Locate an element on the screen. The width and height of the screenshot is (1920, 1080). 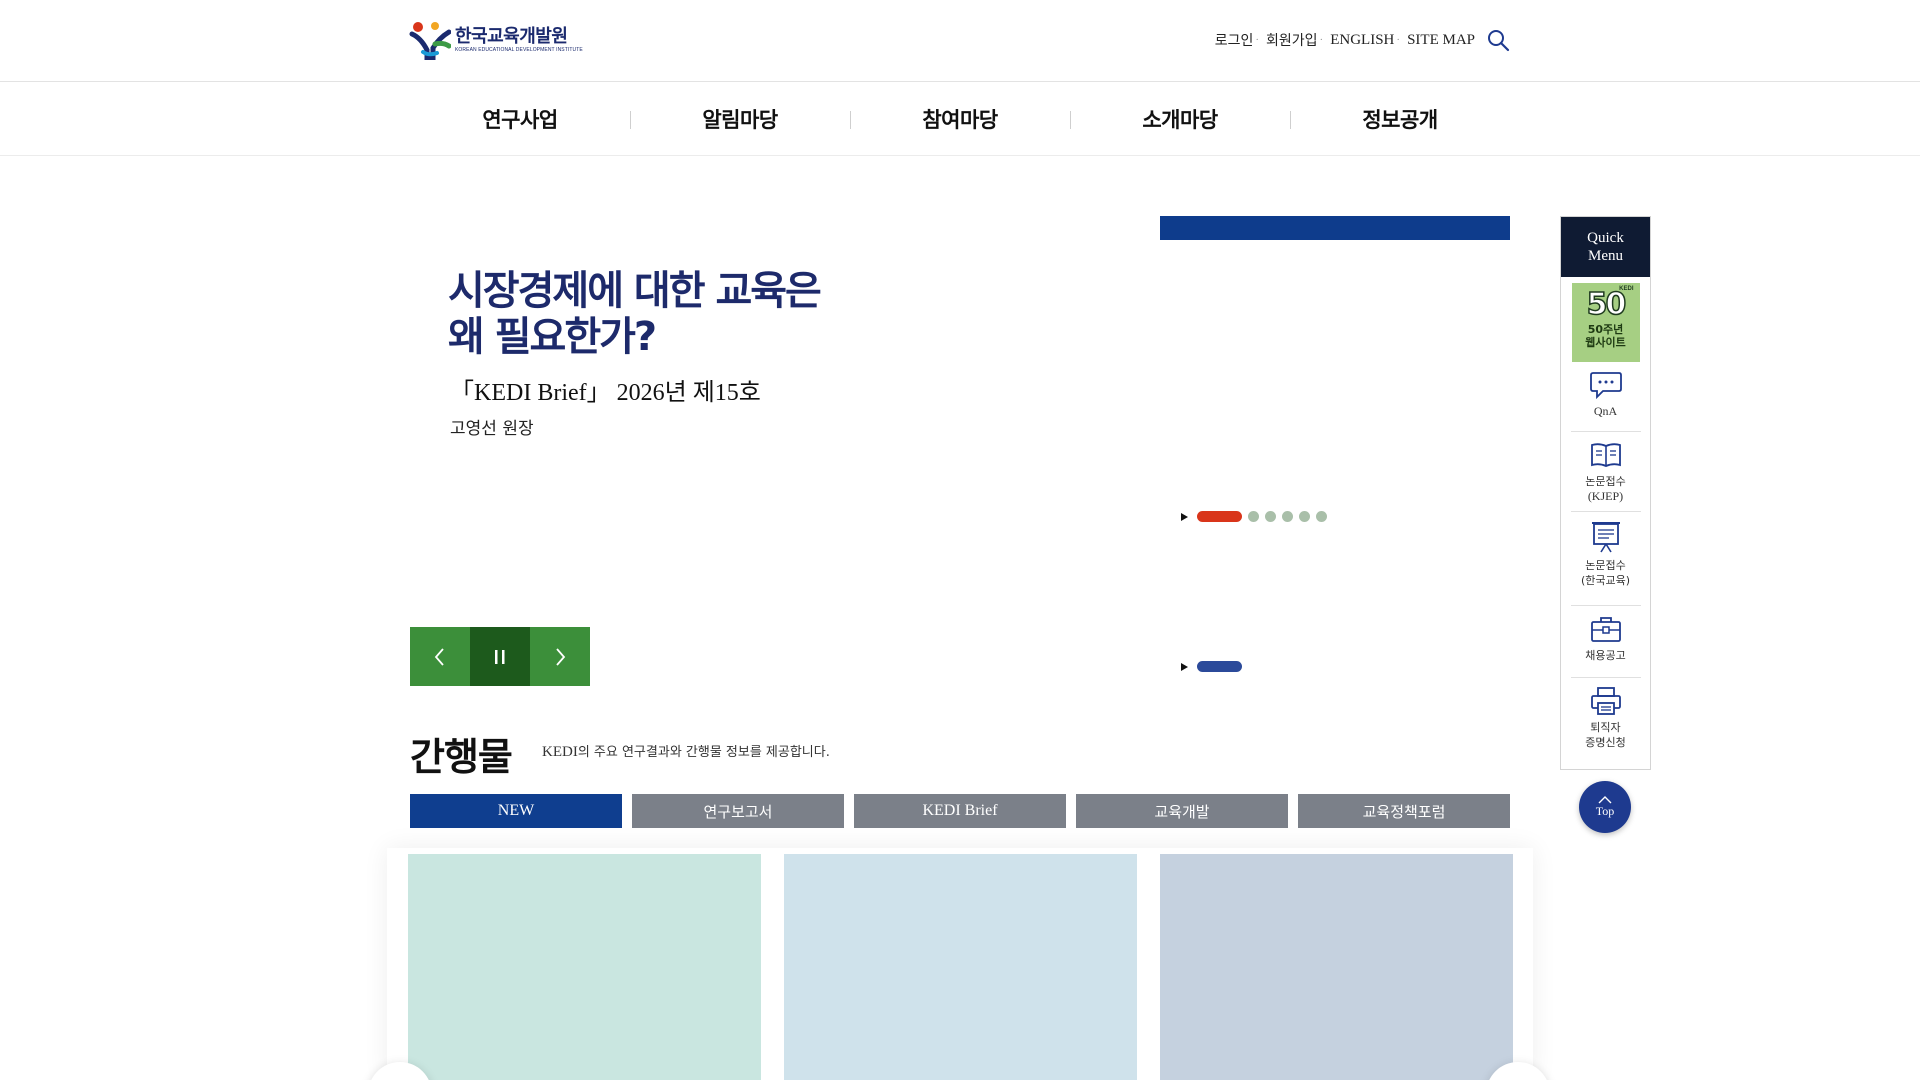
quick-menu-header: Quick Menu is located at coordinates (1605, 247).